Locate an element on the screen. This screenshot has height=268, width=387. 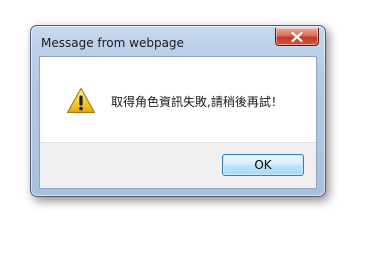
dialog-titlebar: Message from webpage is located at coordinates (178, 40).